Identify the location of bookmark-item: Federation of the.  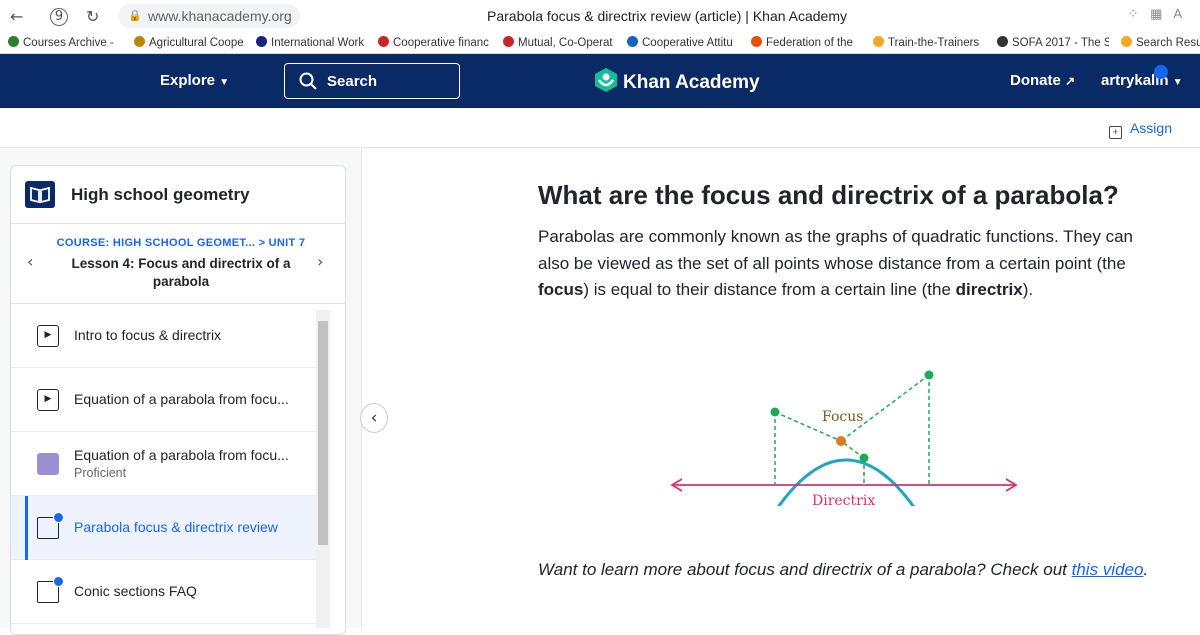
(805, 42).